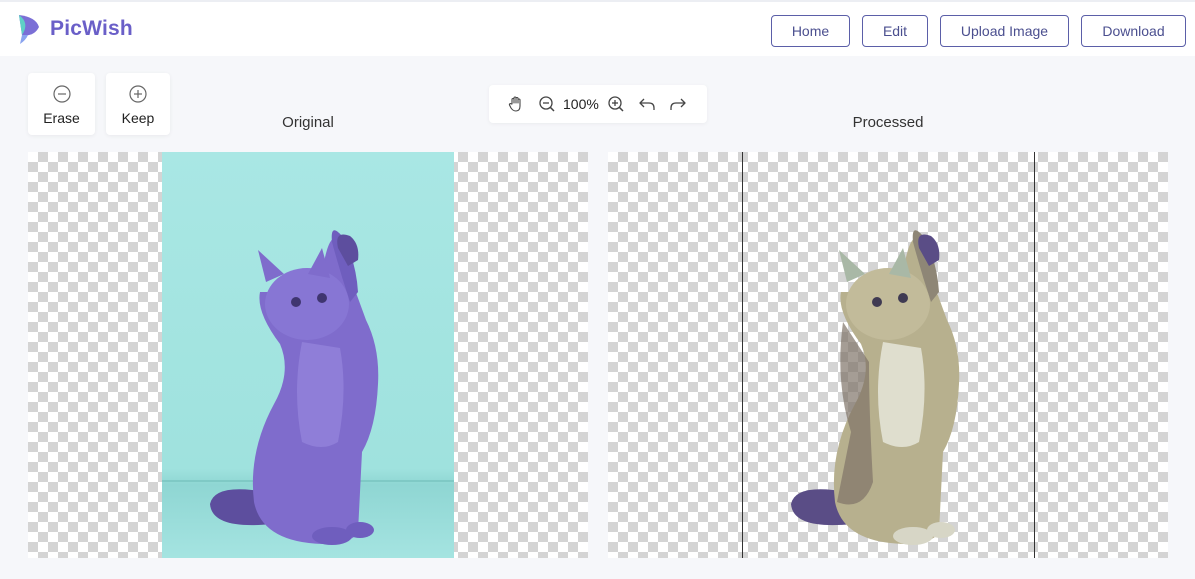  What do you see at coordinates (29, 29) in the screenshot?
I see `picwish-logo-icon` at bounding box center [29, 29].